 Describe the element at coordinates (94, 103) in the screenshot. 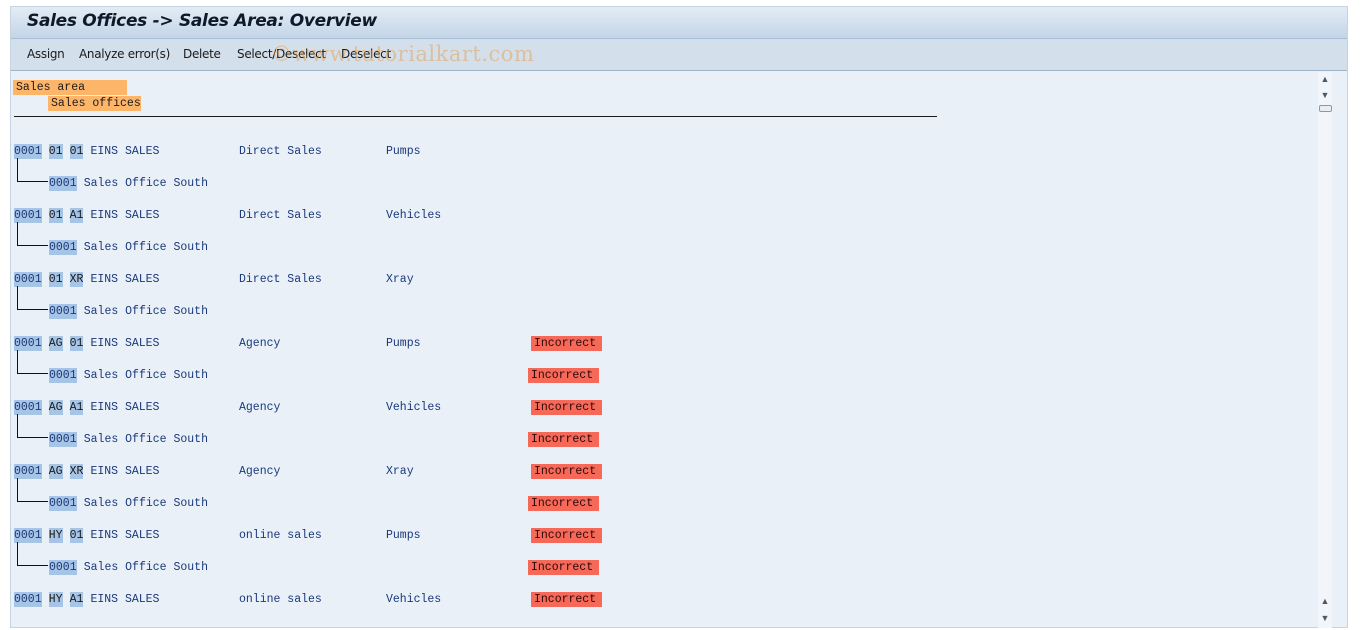

I see `legend-sales-offices: Sales offices` at that location.